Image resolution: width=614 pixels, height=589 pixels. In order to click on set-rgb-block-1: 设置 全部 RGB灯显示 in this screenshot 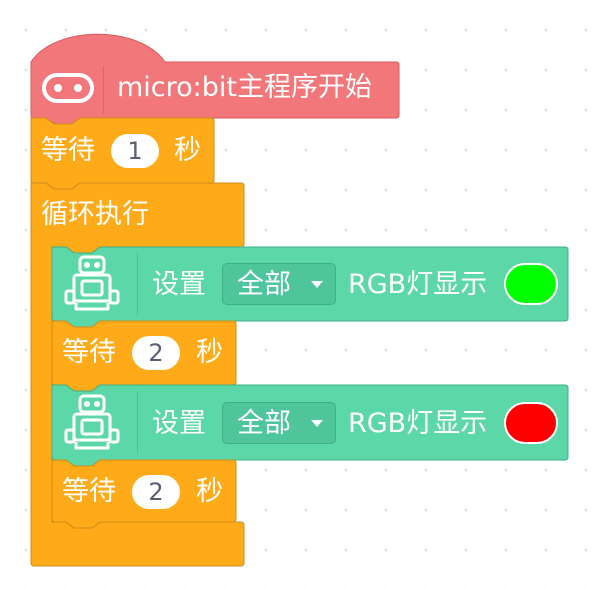, I will do `click(310, 284)`.